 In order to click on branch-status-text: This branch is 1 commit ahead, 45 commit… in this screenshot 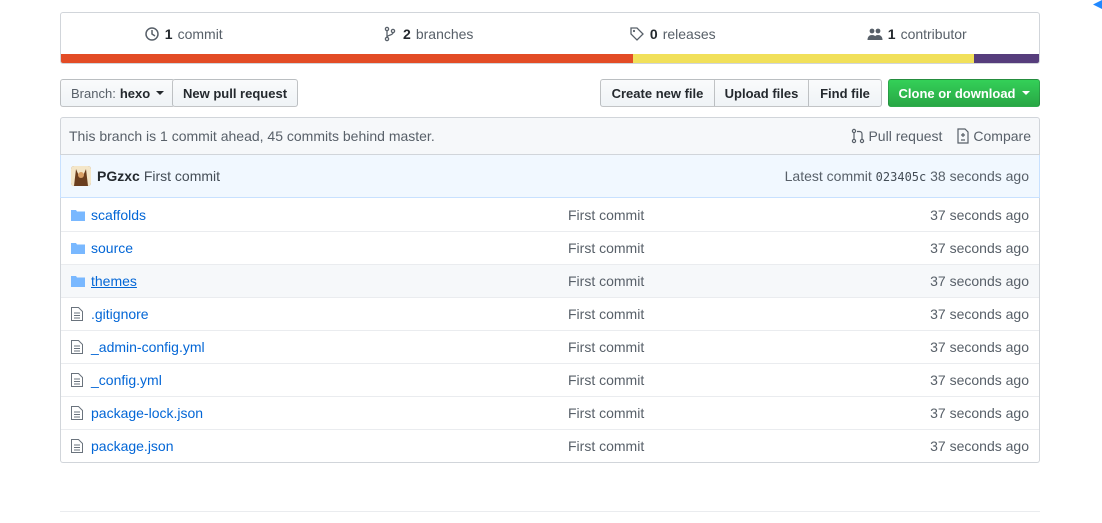, I will do `click(252, 136)`.